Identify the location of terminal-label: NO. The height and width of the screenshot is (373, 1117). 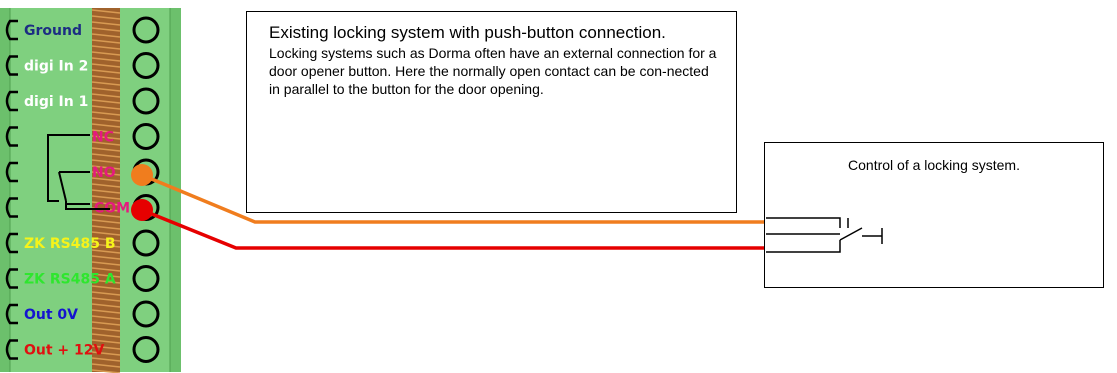
(104, 173).